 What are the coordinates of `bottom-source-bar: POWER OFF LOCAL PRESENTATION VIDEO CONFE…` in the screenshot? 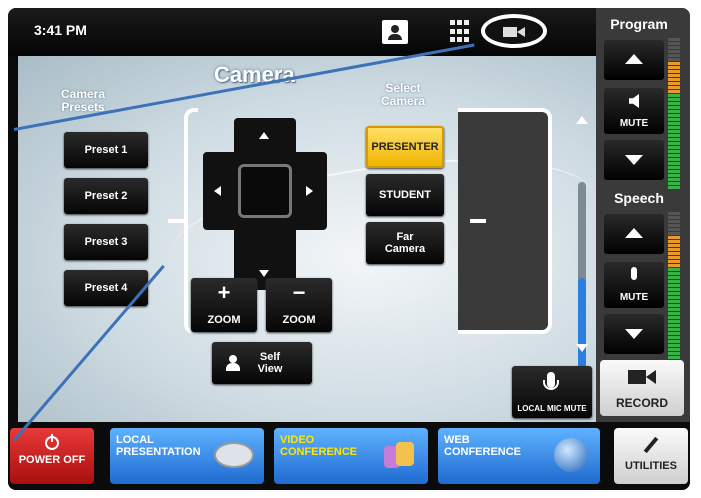 It's located at (349, 456).